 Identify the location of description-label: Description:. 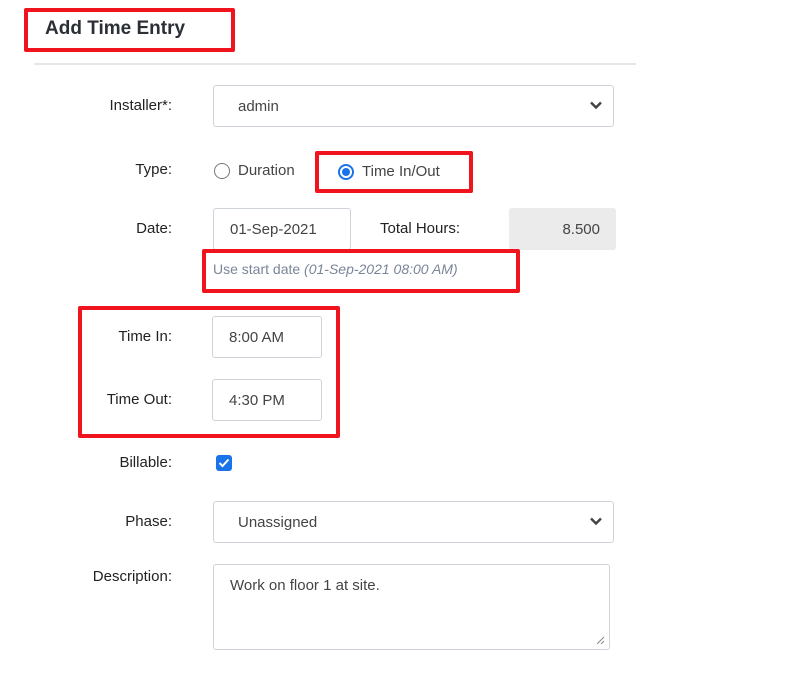
(132, 576).